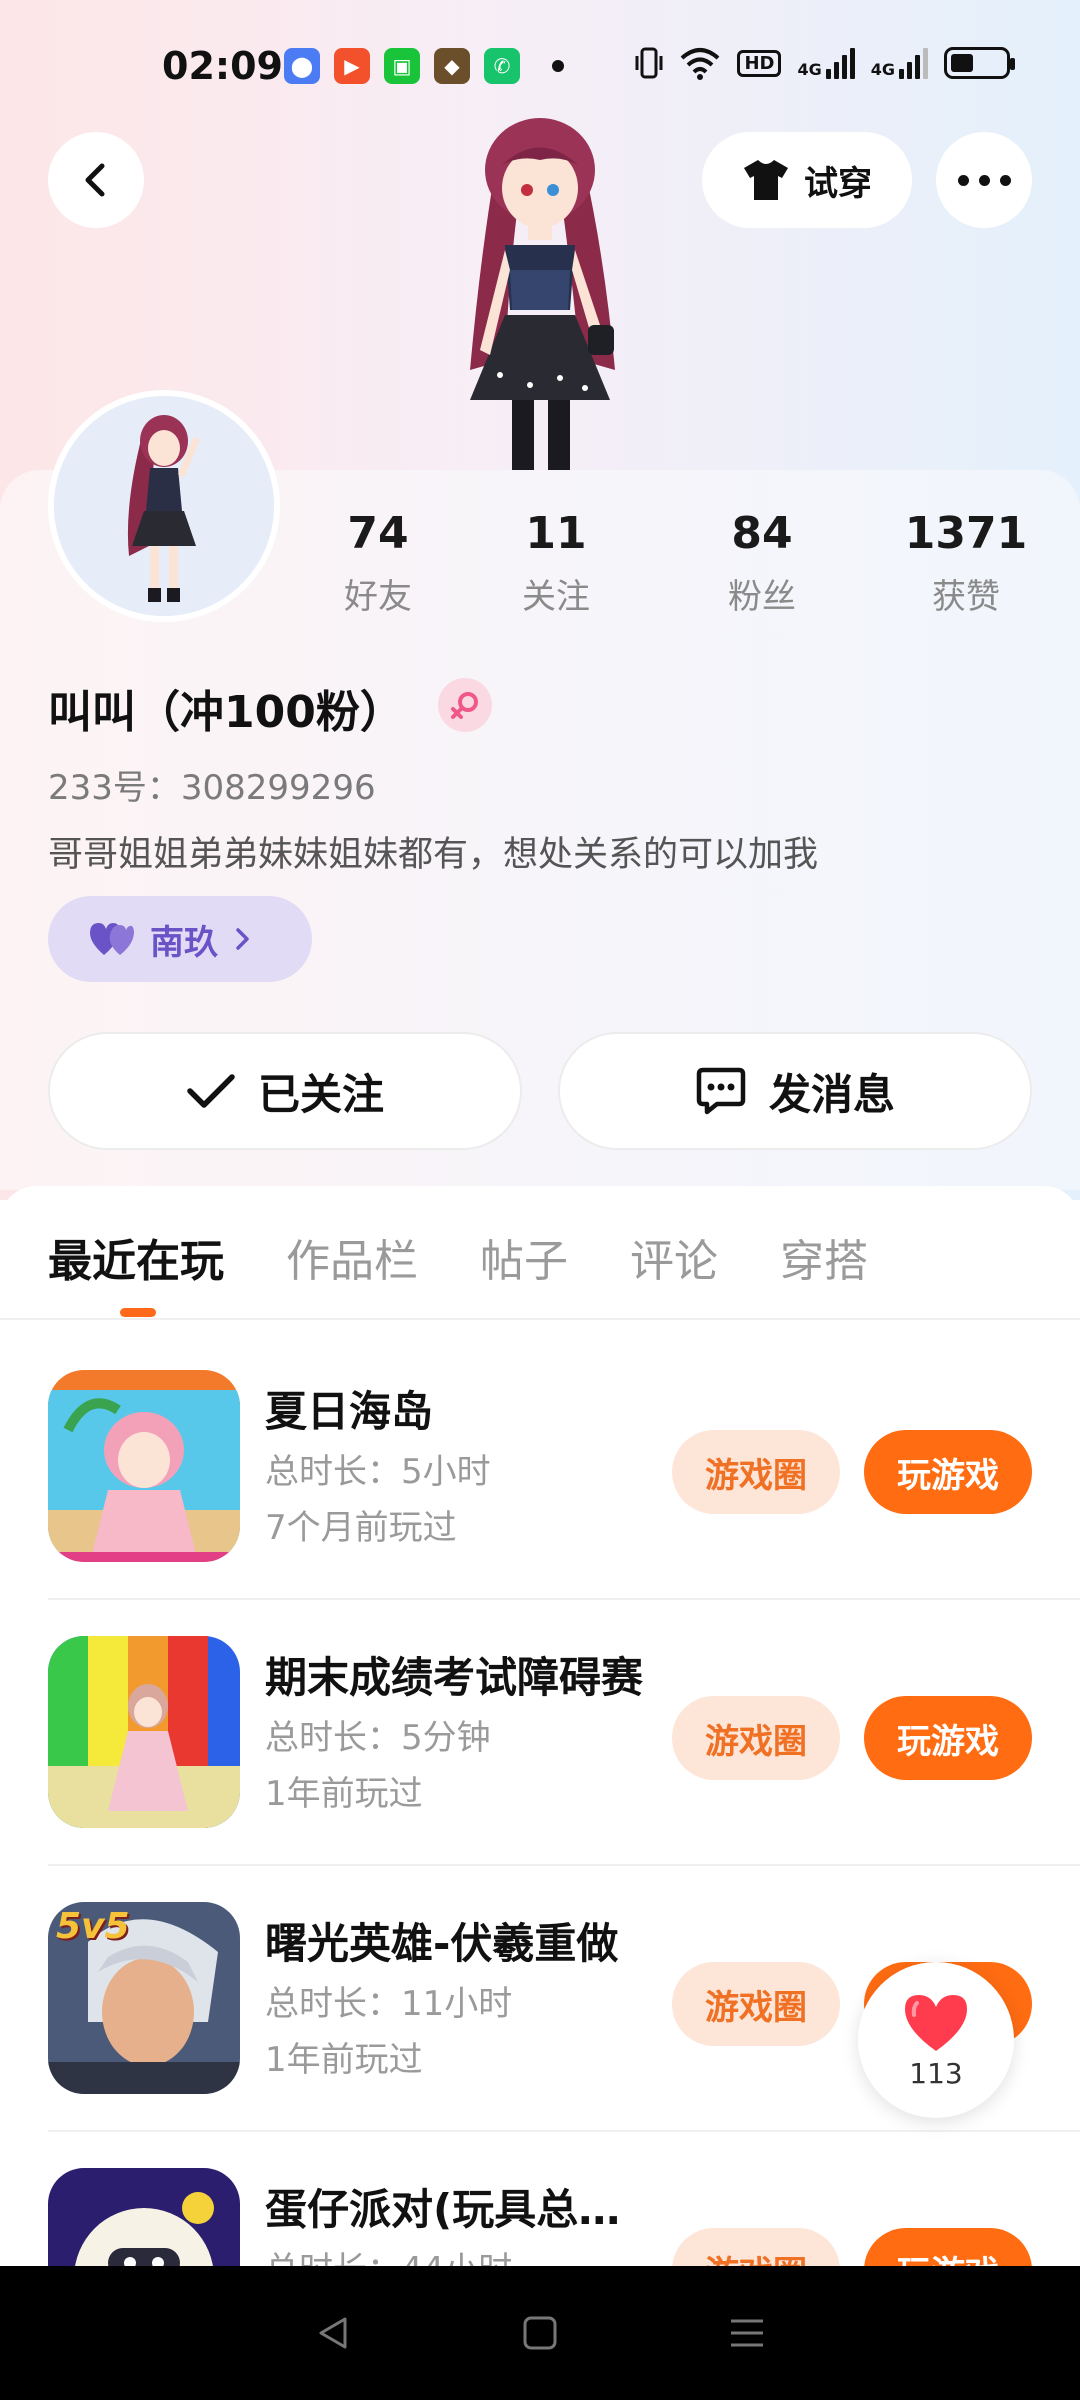  What do you see at coordinates (452, 66) in the screenshot?
I see `game-icon: ◆` at bounding box center [452, 66].